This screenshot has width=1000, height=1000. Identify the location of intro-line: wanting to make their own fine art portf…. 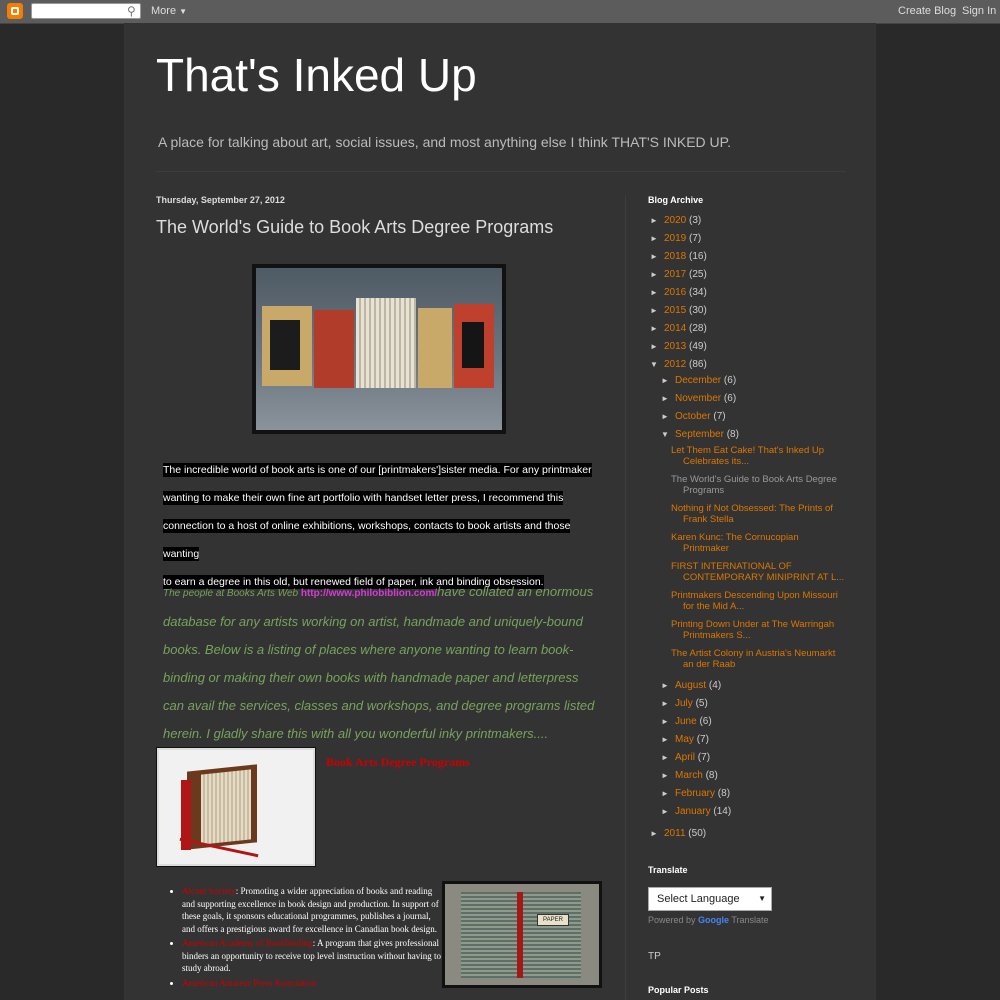
(363, 498).